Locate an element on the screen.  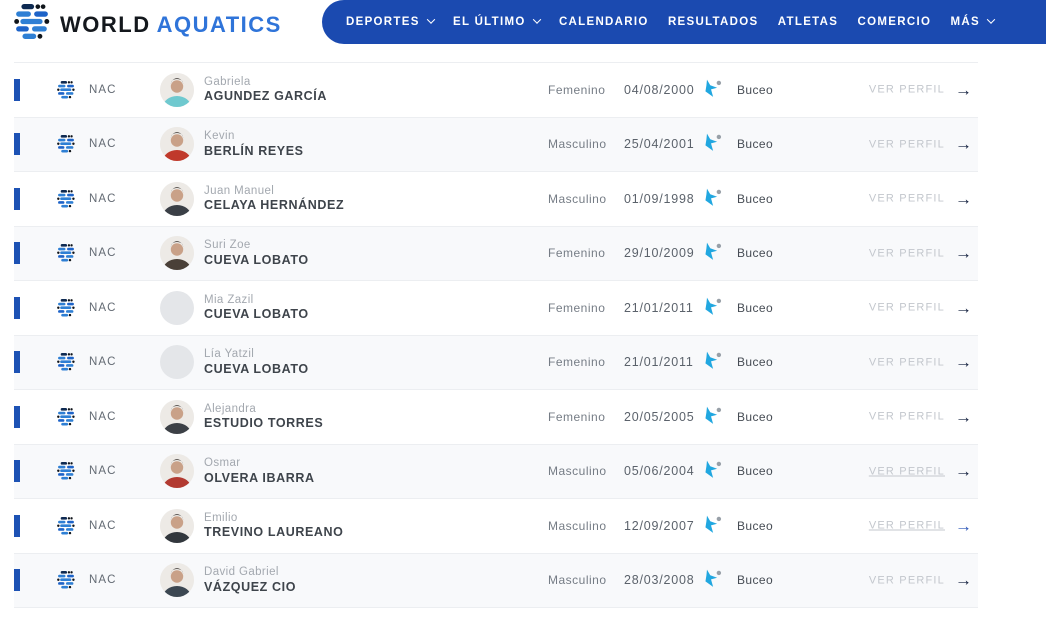
nav-item-label: DEPORTES is located at coordinates (383, 22).